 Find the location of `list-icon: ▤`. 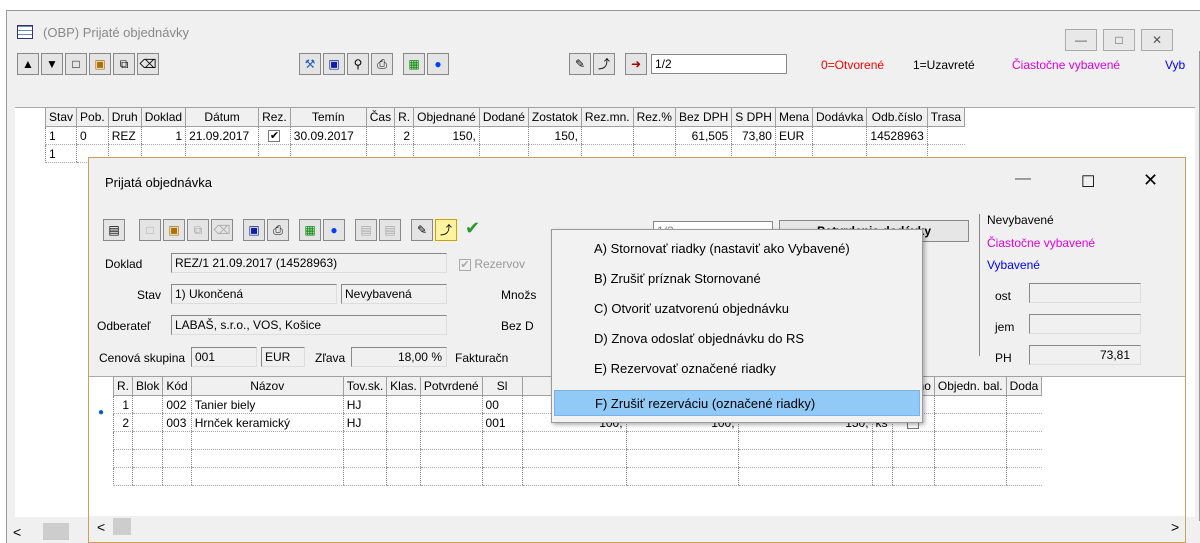

list-icon: ▤ is located at coordinates (366, 230).